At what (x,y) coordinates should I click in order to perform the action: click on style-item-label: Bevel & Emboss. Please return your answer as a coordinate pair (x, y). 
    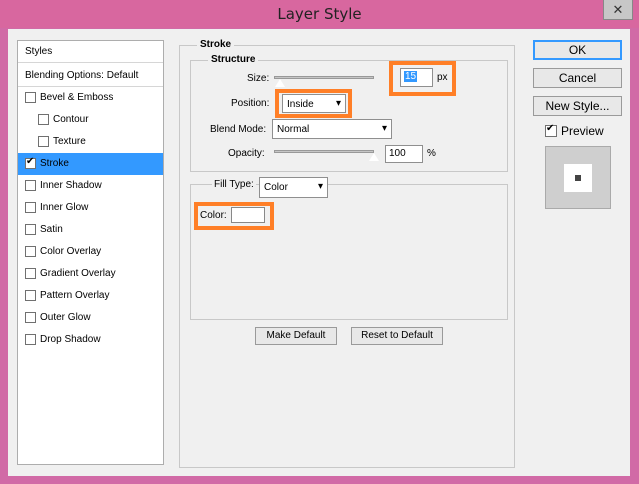
    Looking at the image, I should click on (77, 97).